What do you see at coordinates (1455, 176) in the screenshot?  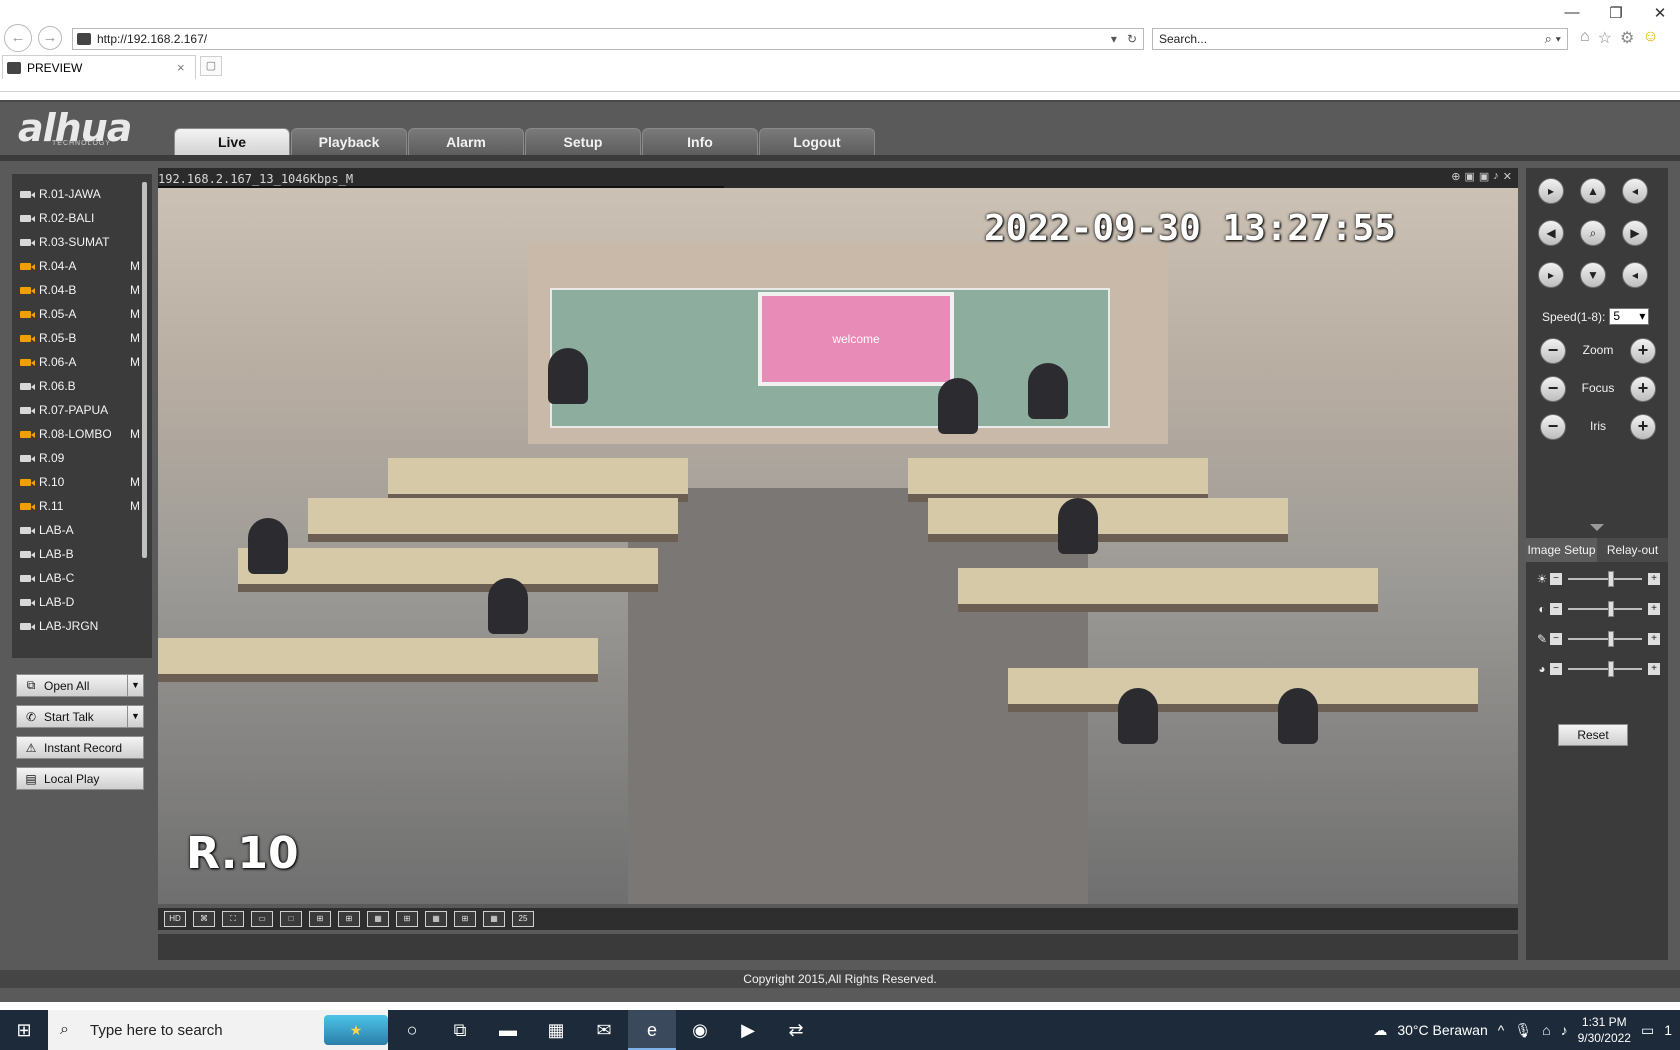 I see `zoom-in-icon: ⊕` at bounding box center [1455, 176].